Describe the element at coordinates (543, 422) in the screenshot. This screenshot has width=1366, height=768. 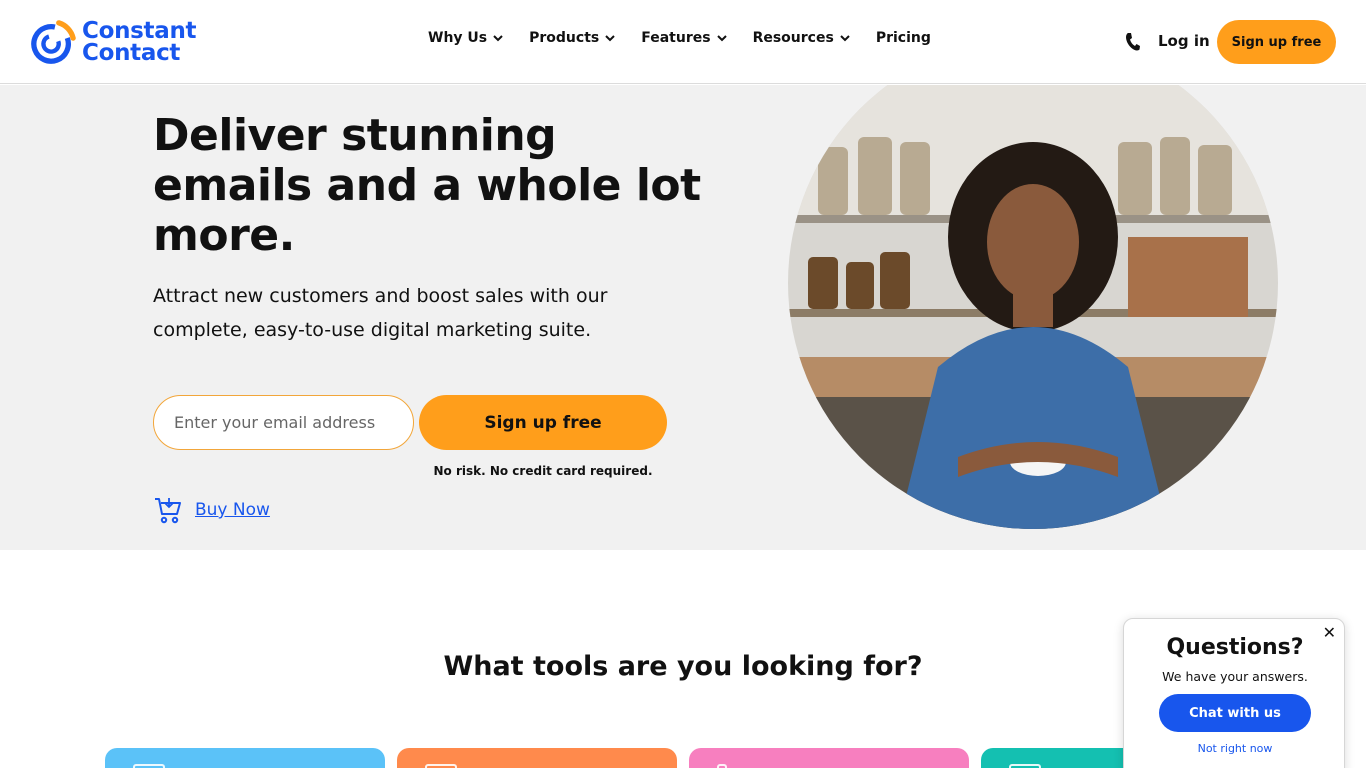
I see `hero-signup-button: Sign up free` at that location.